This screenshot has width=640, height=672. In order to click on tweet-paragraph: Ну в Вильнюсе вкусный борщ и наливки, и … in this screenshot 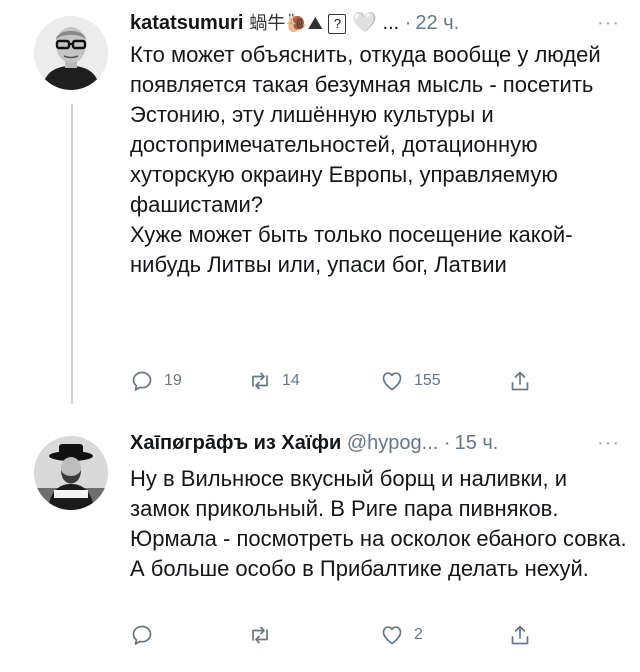, I will do `click(378, 523)`.